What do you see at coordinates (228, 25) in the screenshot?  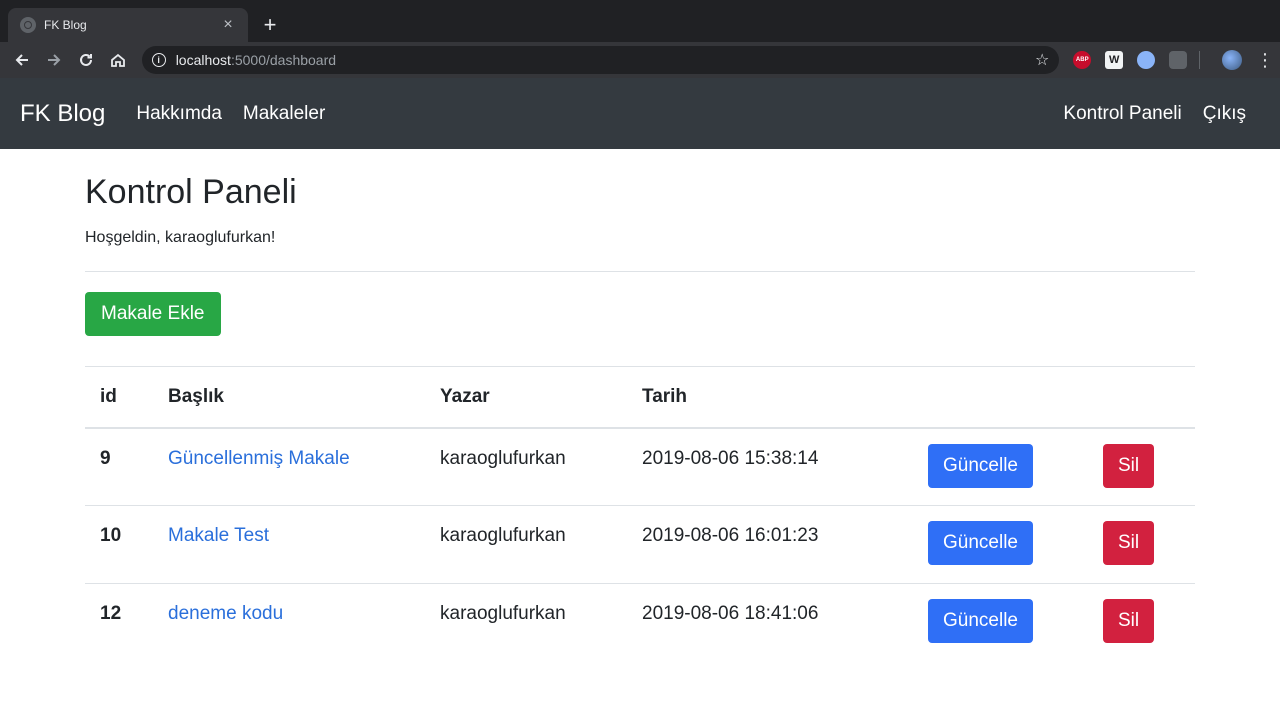 I see `close-tab-icon: ×` at bounding box center [228, 25].